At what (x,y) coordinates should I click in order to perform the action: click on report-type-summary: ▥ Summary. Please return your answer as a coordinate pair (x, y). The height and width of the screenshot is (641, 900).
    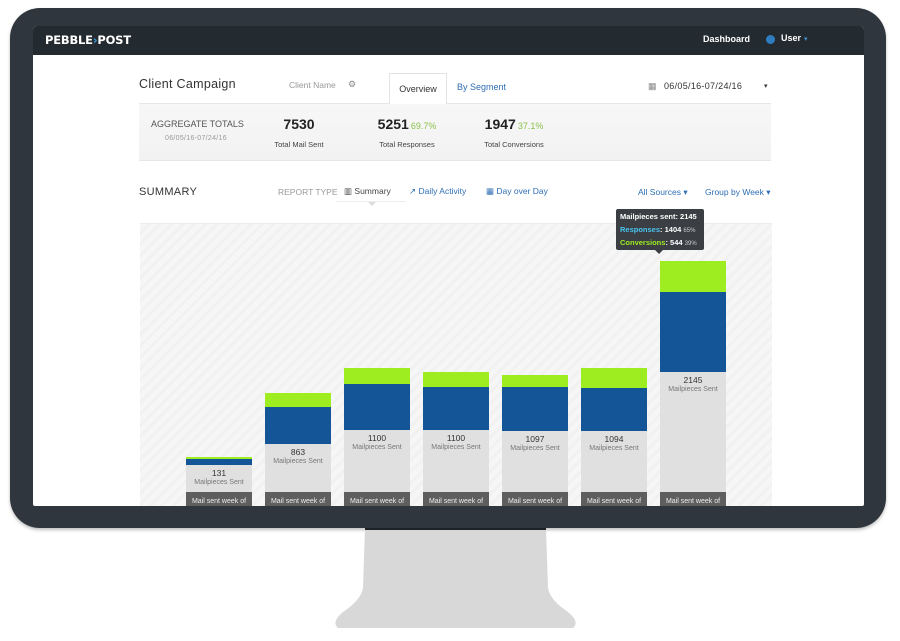
    Looking at the image, I should click on (367, 191).